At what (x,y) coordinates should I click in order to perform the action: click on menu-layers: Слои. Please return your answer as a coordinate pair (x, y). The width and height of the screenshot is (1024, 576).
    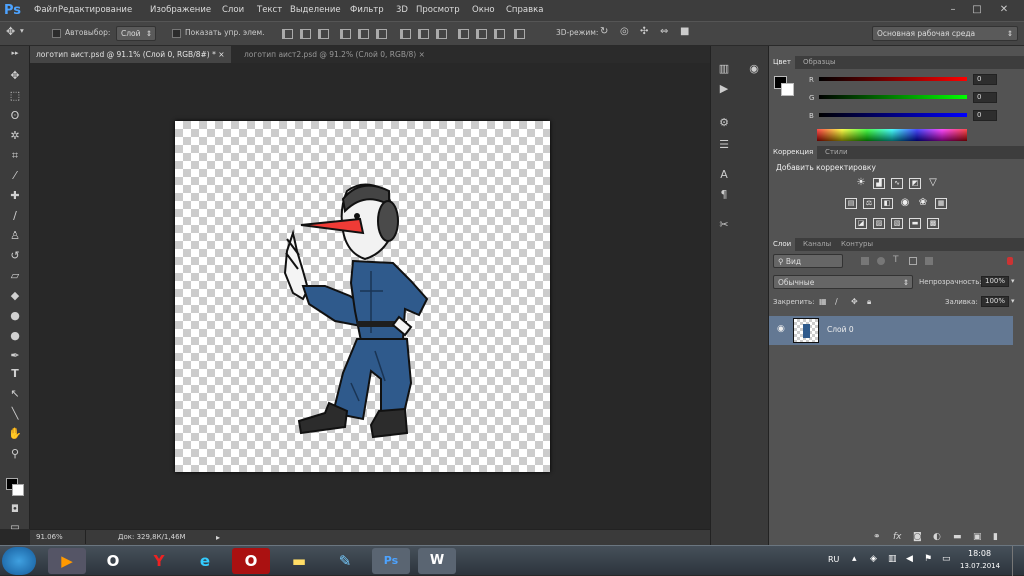
    Looking at the image, I should click on (233, 10).